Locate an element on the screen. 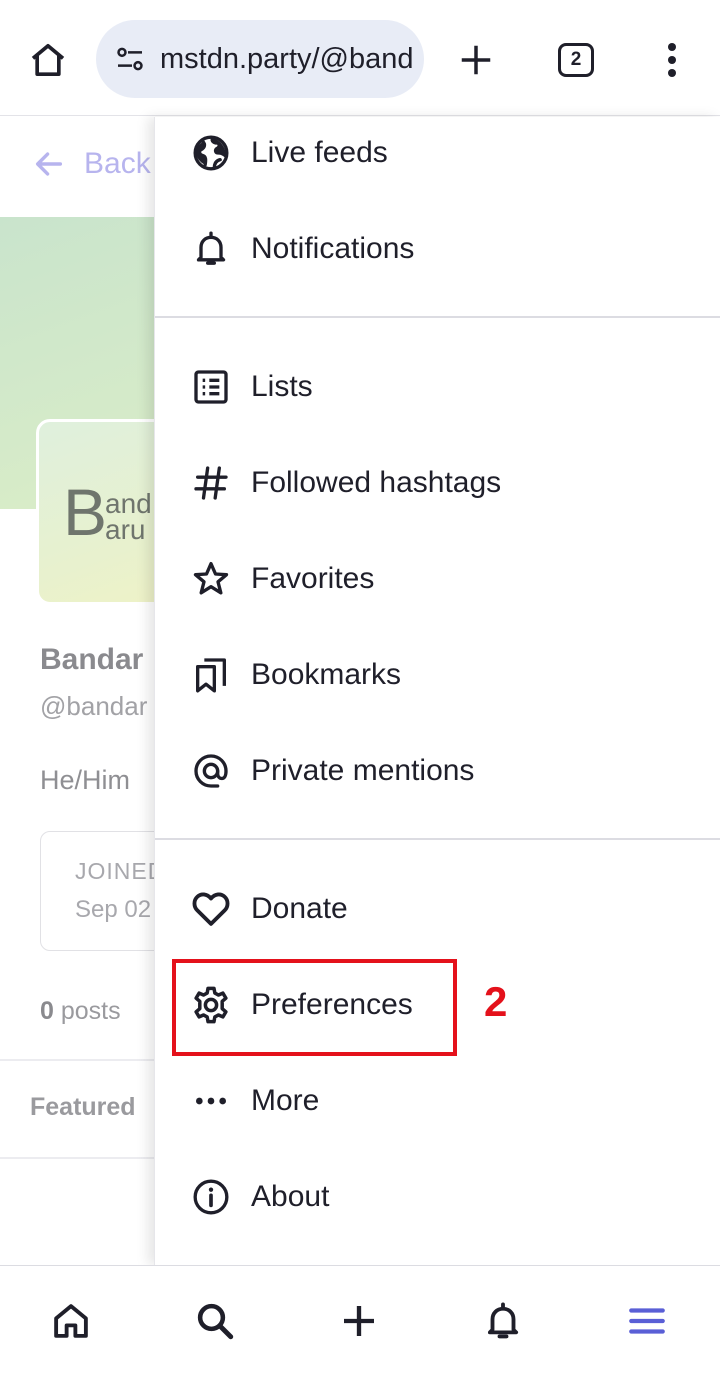 The height and width of the screenshot is (1373, 720). menu-item-followed-hashtags: Followed hashtags is located at coordinates (437, 483).